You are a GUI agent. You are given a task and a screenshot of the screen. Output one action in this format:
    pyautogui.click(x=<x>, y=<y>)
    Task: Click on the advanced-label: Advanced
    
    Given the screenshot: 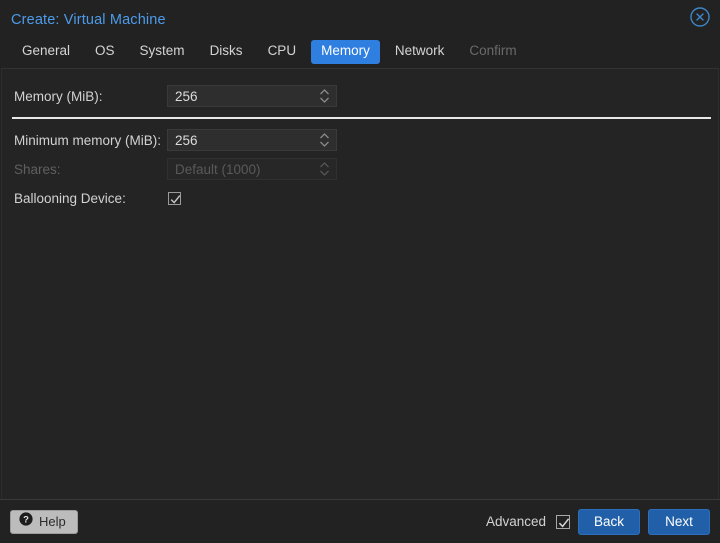 What is the action you would take?
    pyautogui.click(x=515, y=521)
    